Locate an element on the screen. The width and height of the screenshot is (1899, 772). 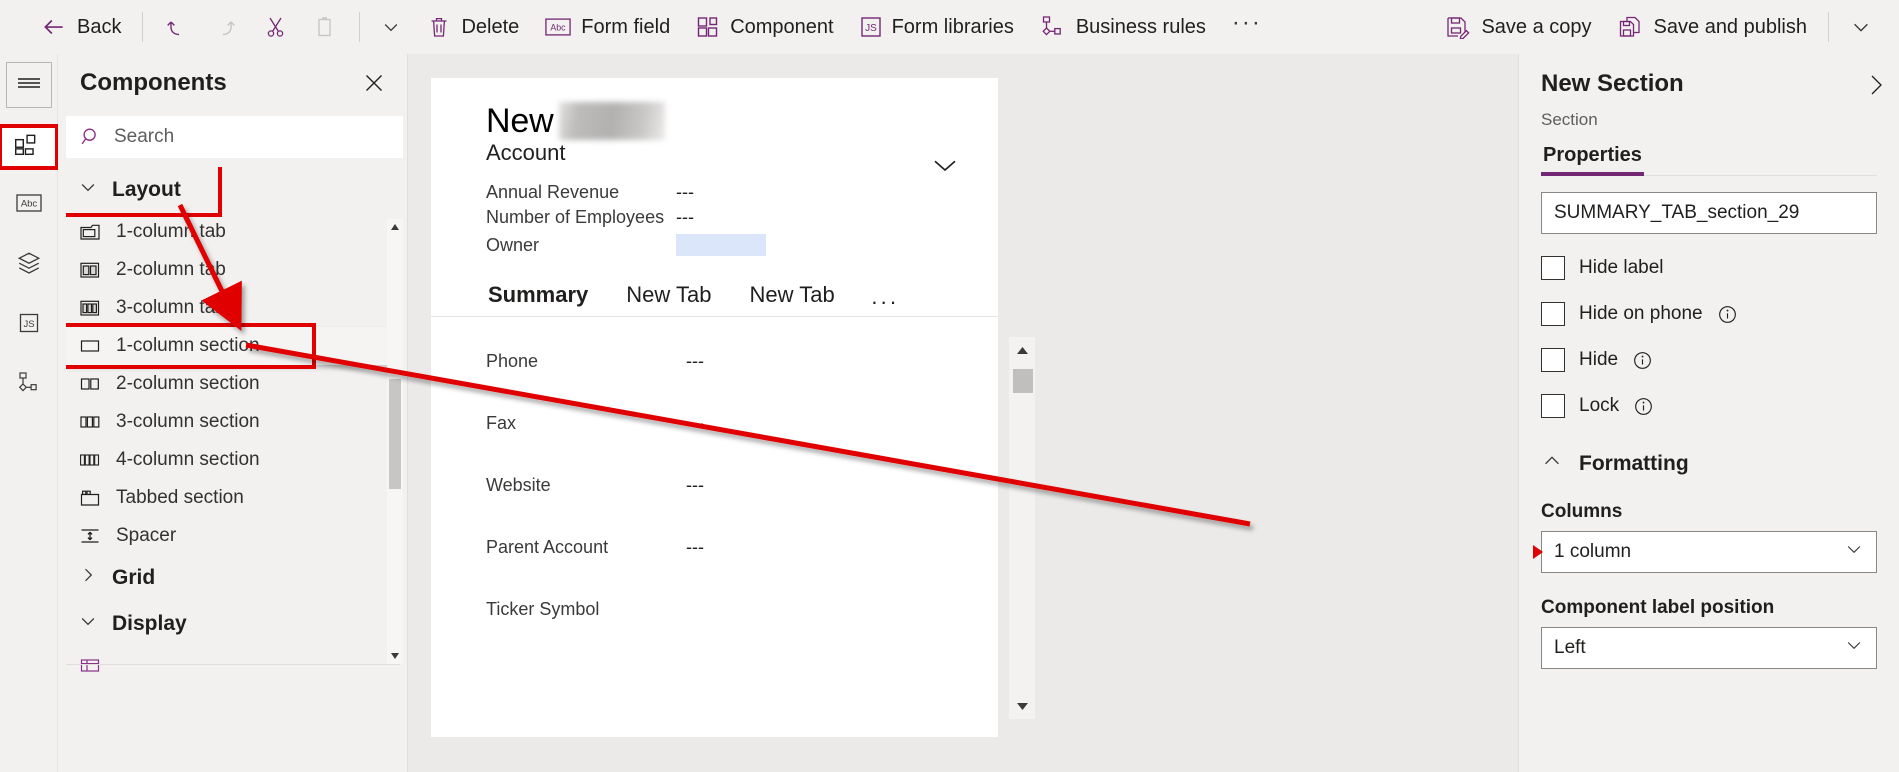
delete-button: Delete is located at coordinates (473, 27).